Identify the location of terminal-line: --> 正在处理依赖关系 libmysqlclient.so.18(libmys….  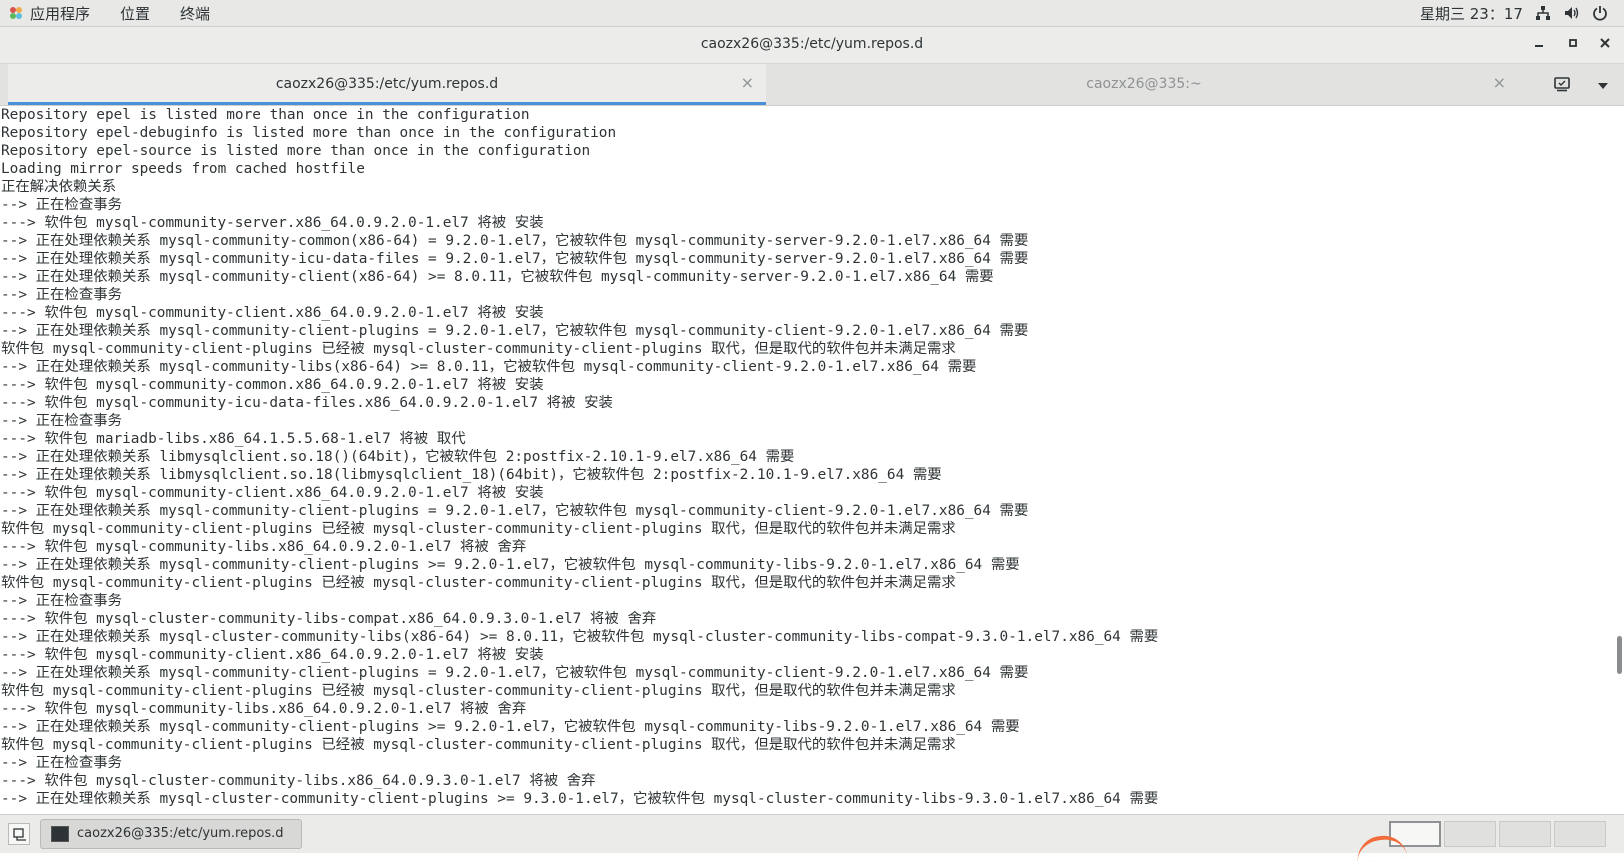
(471, 475).